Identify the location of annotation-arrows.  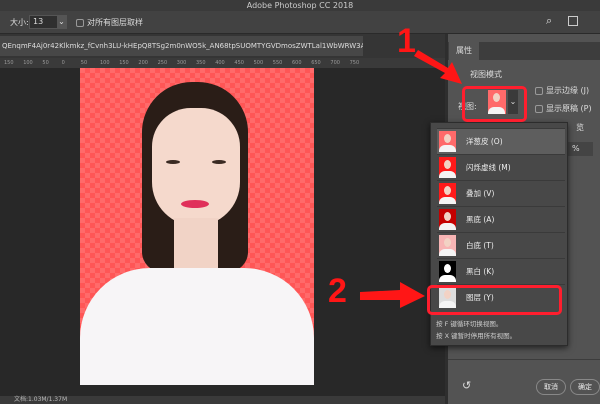
(411, 179).